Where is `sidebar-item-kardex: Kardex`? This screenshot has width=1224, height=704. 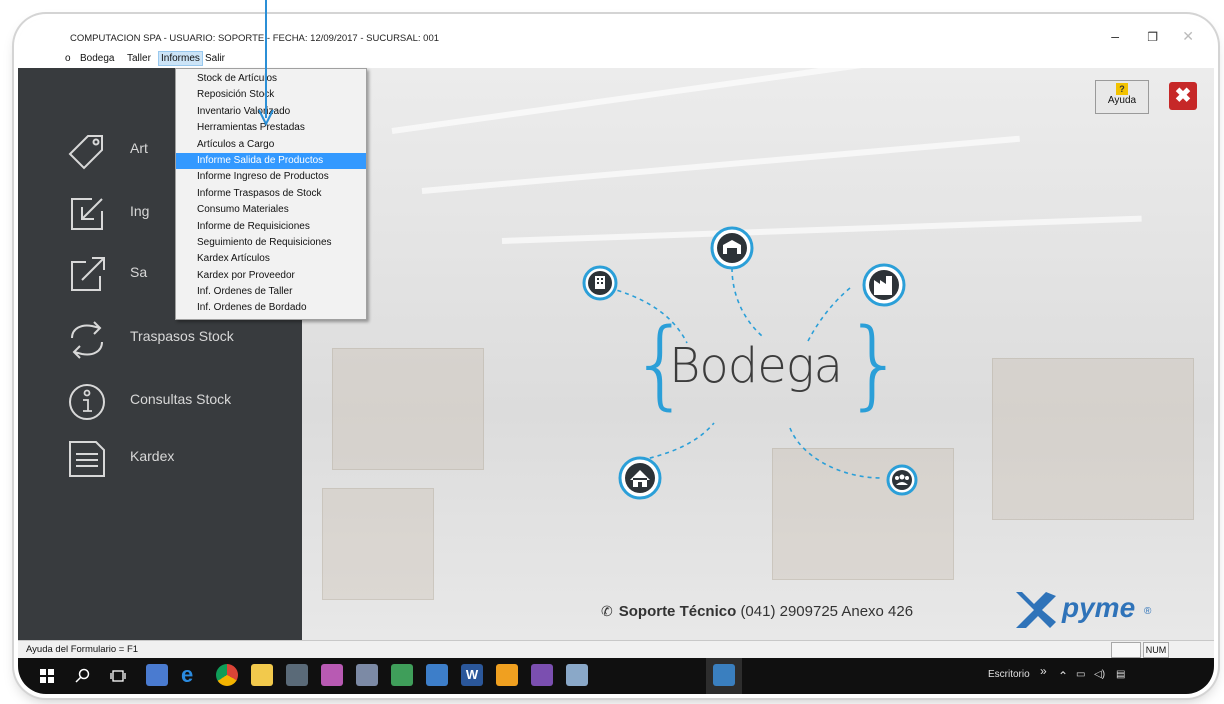
sidebar-item-kardex: Kardex is located at coordinates (177, 459).